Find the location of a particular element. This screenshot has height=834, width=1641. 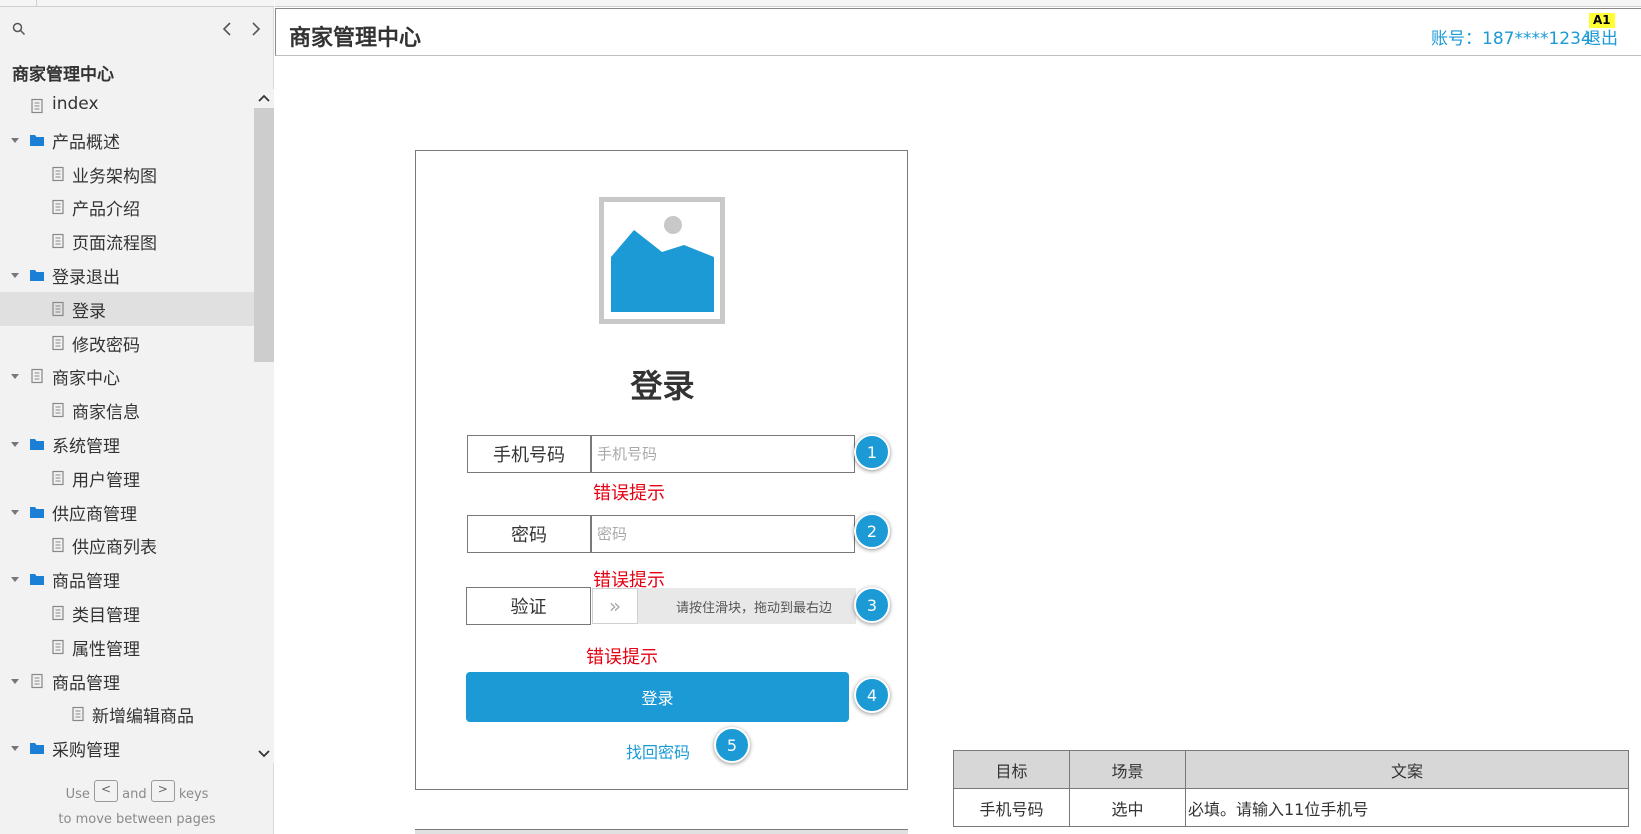

slider-handle-icon: » is located at coordinates (615, 606).